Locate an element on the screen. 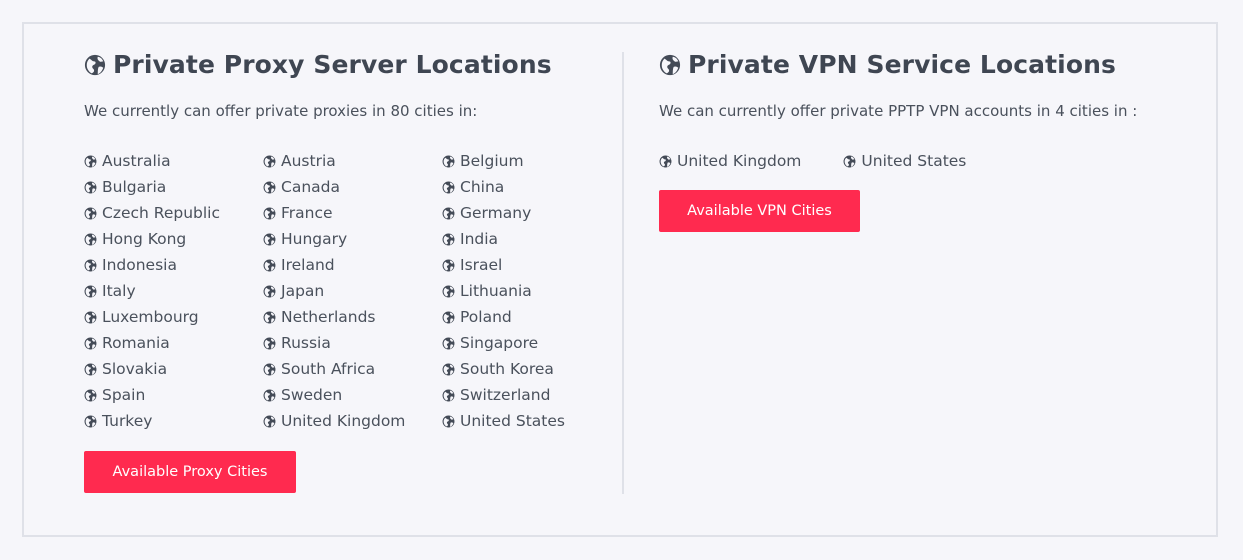 The height and width of the screenshot is (560, 1243). location-item: Singapore is located at coordinates (531, 343).